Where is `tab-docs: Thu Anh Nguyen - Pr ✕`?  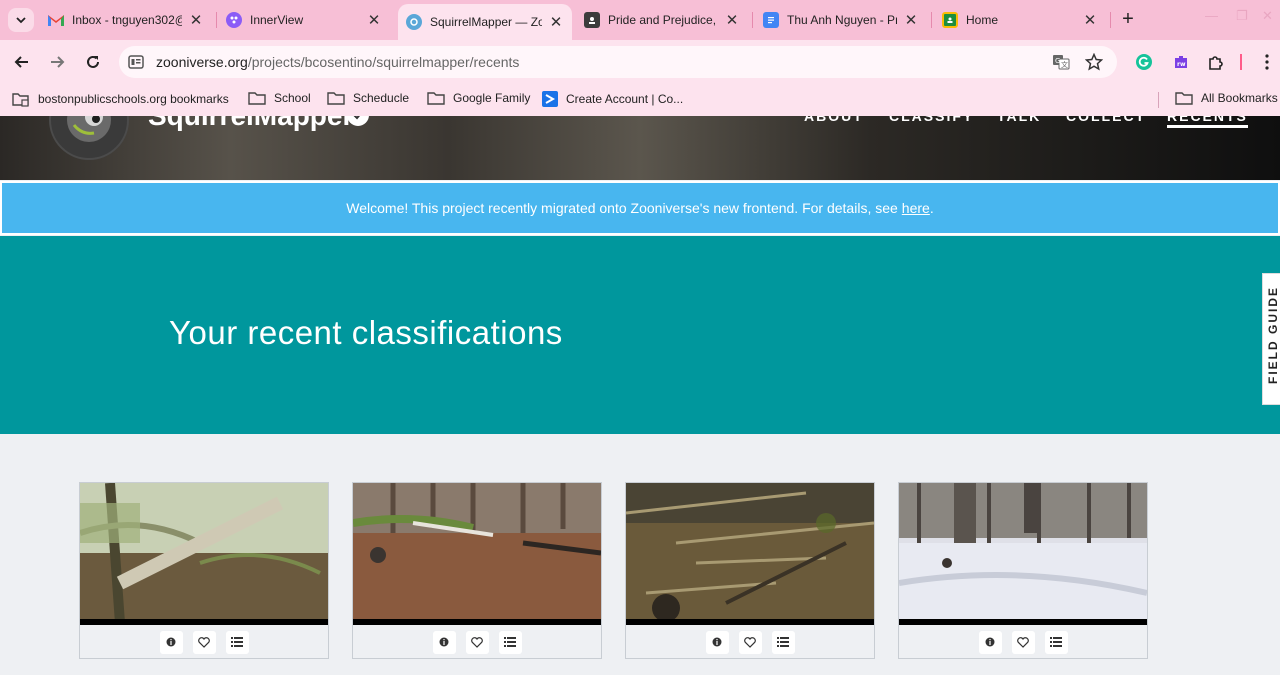
tab-docs: Thu Anh Nguyen - Pr ✕ is located at coordinates (841, 20).